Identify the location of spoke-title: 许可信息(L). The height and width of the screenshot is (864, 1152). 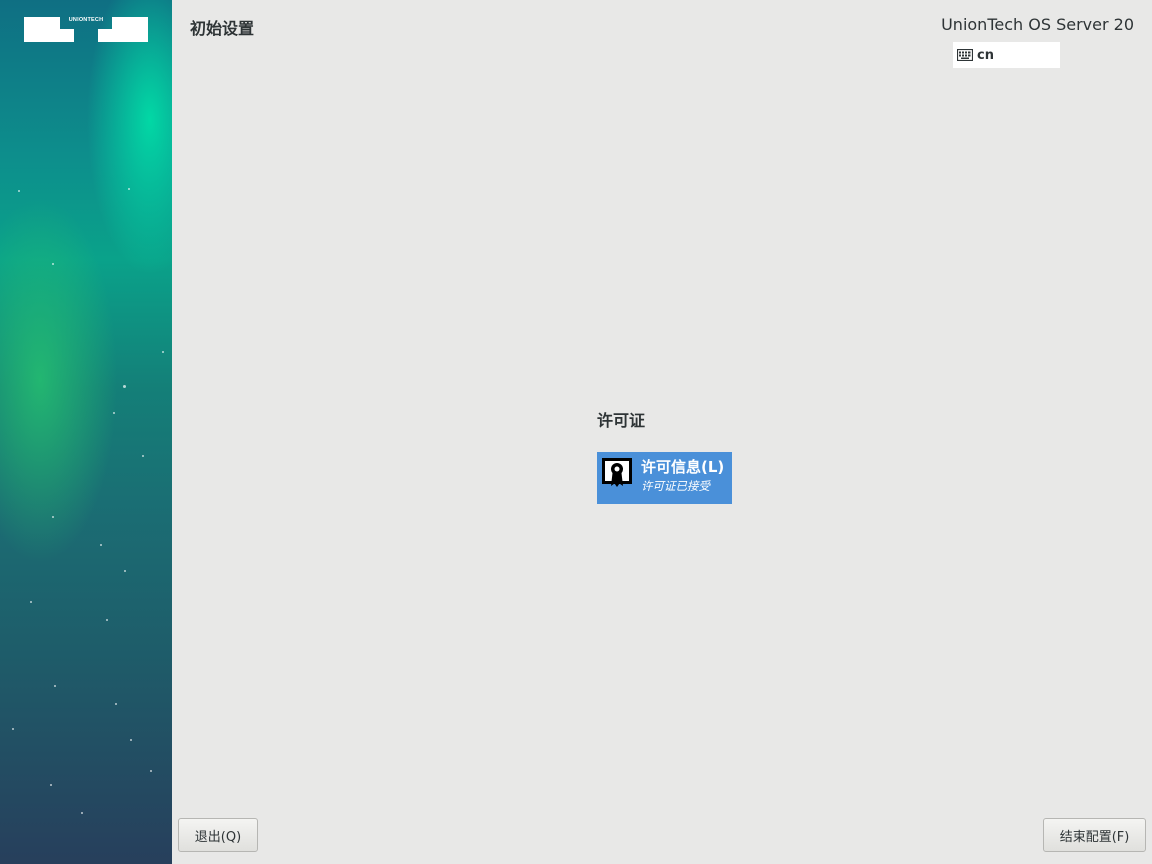
(683, 467).